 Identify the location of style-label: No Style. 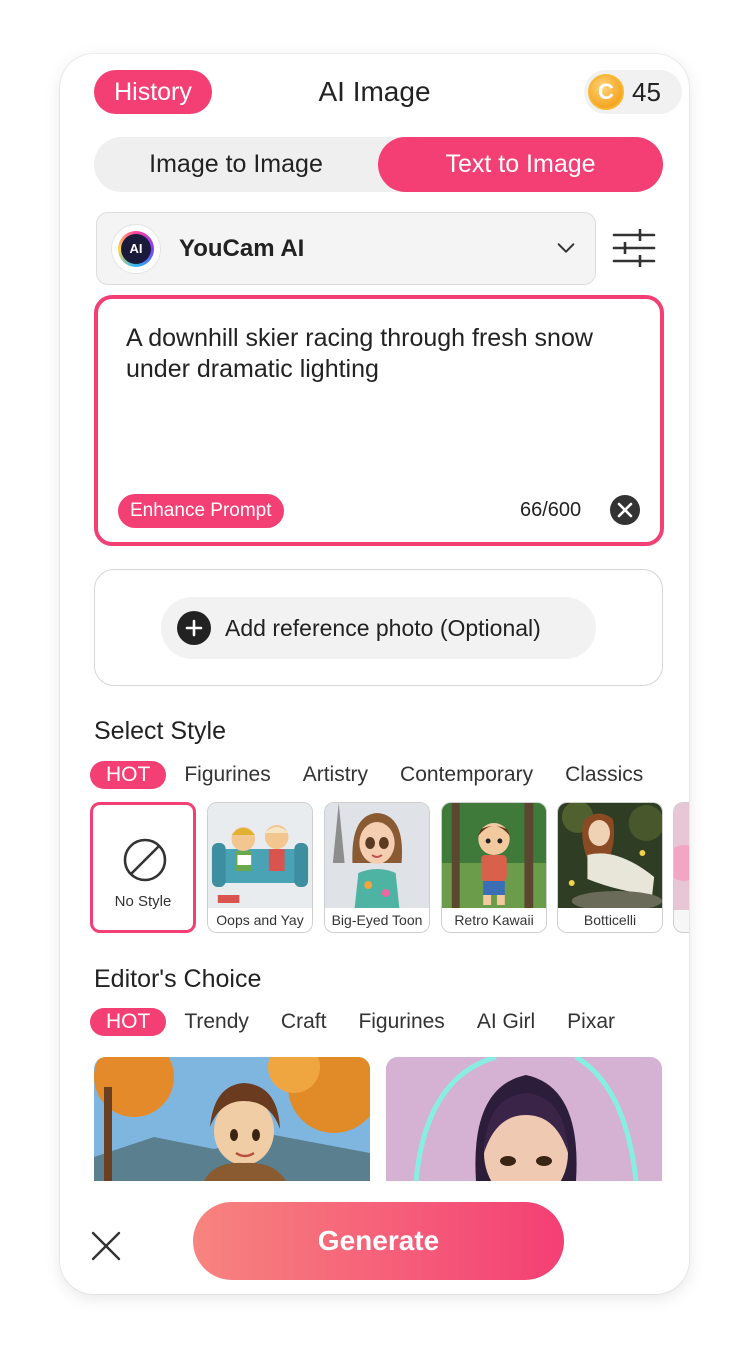
(143, 901).